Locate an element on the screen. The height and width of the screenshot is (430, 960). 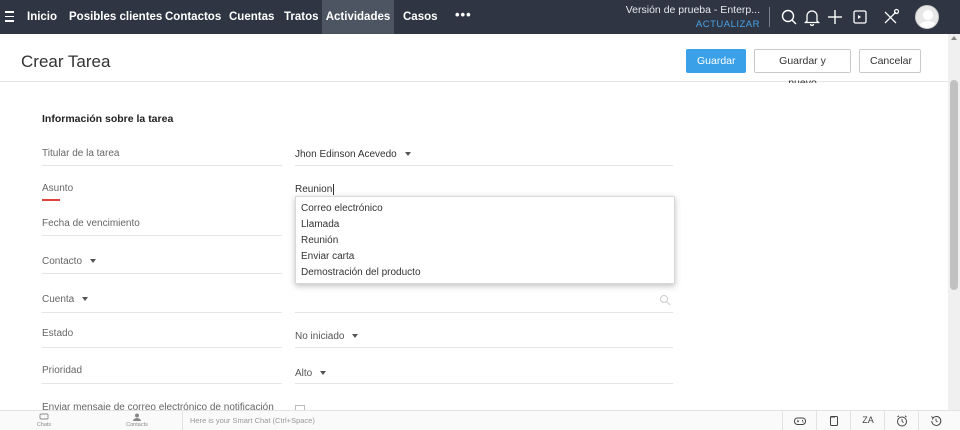
nav-tab-inicio: Inicio is located at coordinates (42, 17).